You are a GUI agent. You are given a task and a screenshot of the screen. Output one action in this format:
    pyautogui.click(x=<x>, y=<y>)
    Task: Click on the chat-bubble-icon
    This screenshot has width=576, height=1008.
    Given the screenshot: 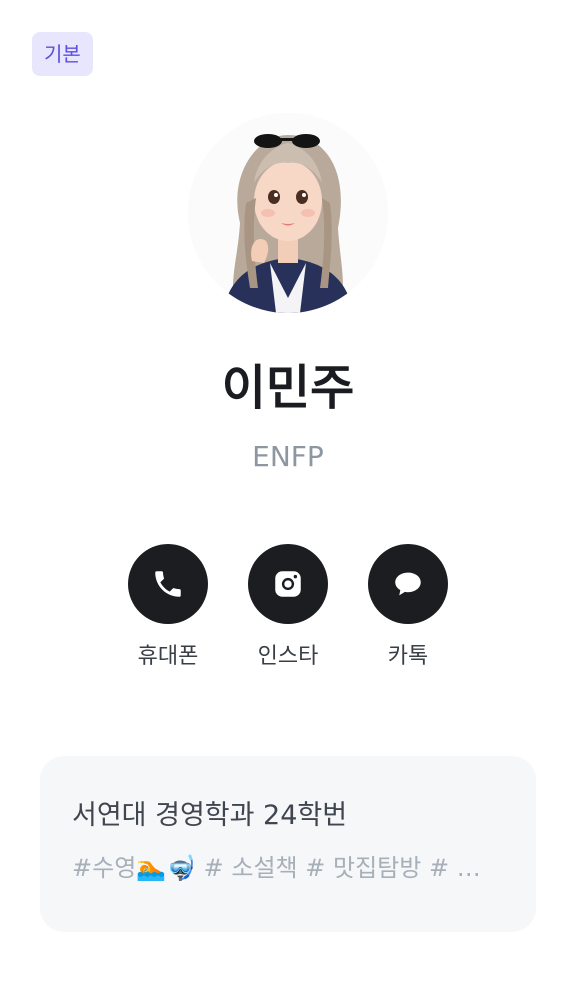 What is the action you would take?
    pyautogui.click(x=408, y=584)
    